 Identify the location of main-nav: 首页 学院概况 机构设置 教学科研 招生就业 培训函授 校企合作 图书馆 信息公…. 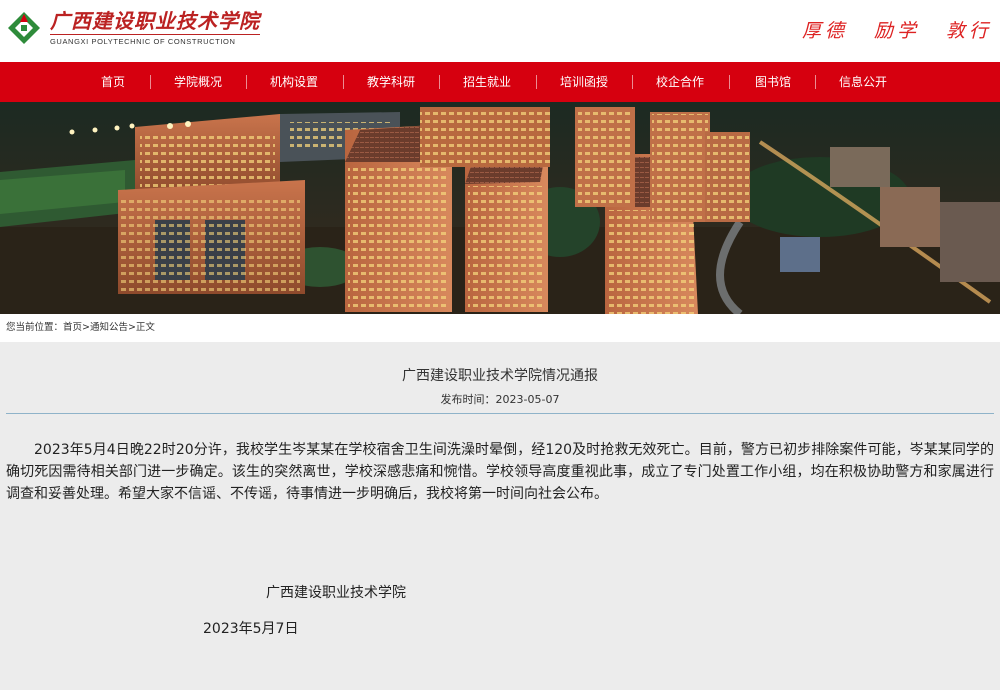
(500, 82).